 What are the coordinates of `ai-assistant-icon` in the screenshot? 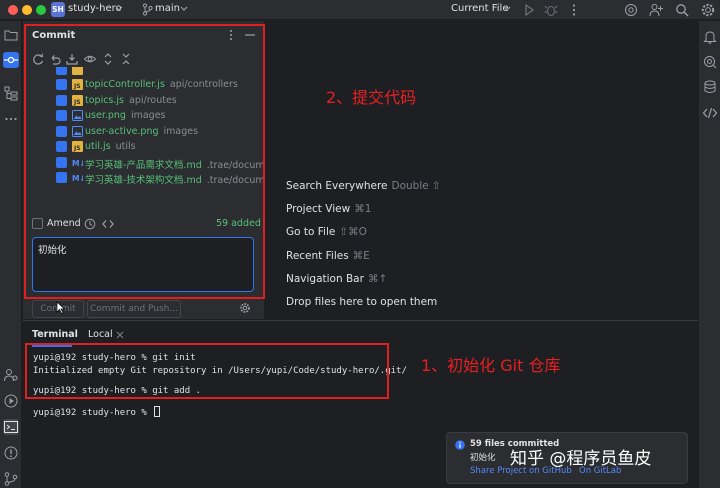 It's located at (631, 10).